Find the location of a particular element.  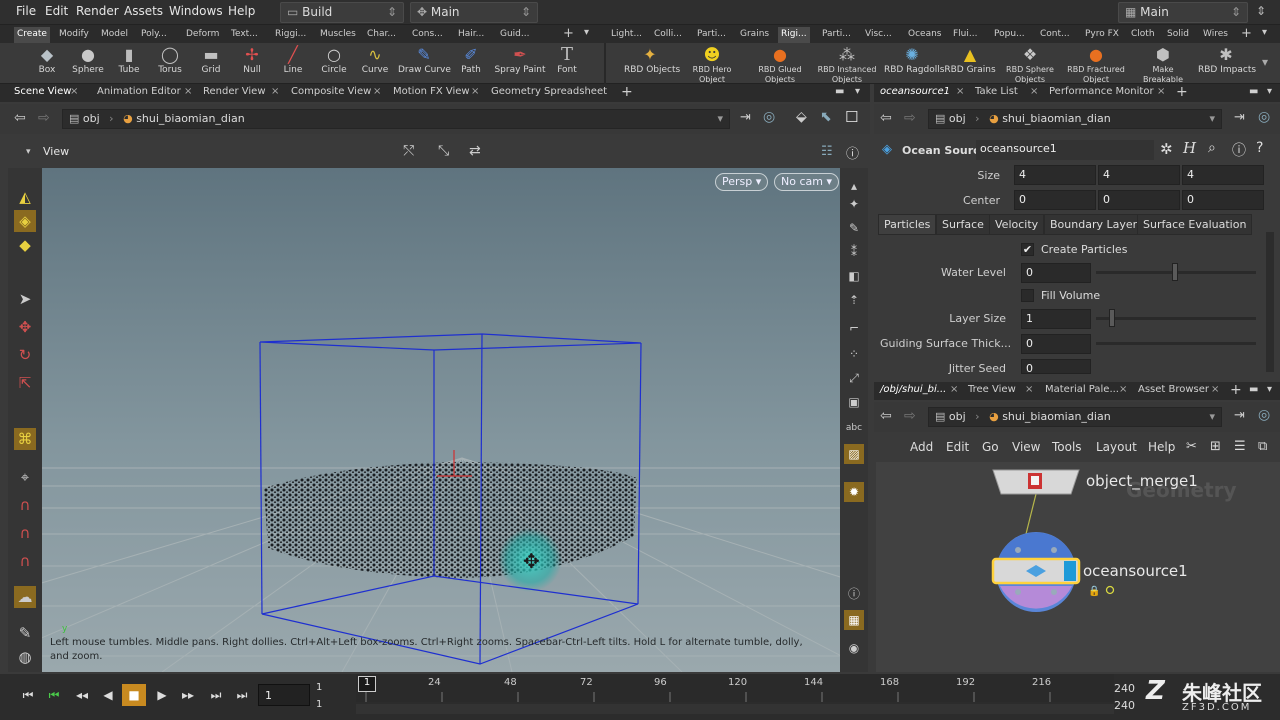

layer-size-field: 1 is located at coordinates (1056, 319).